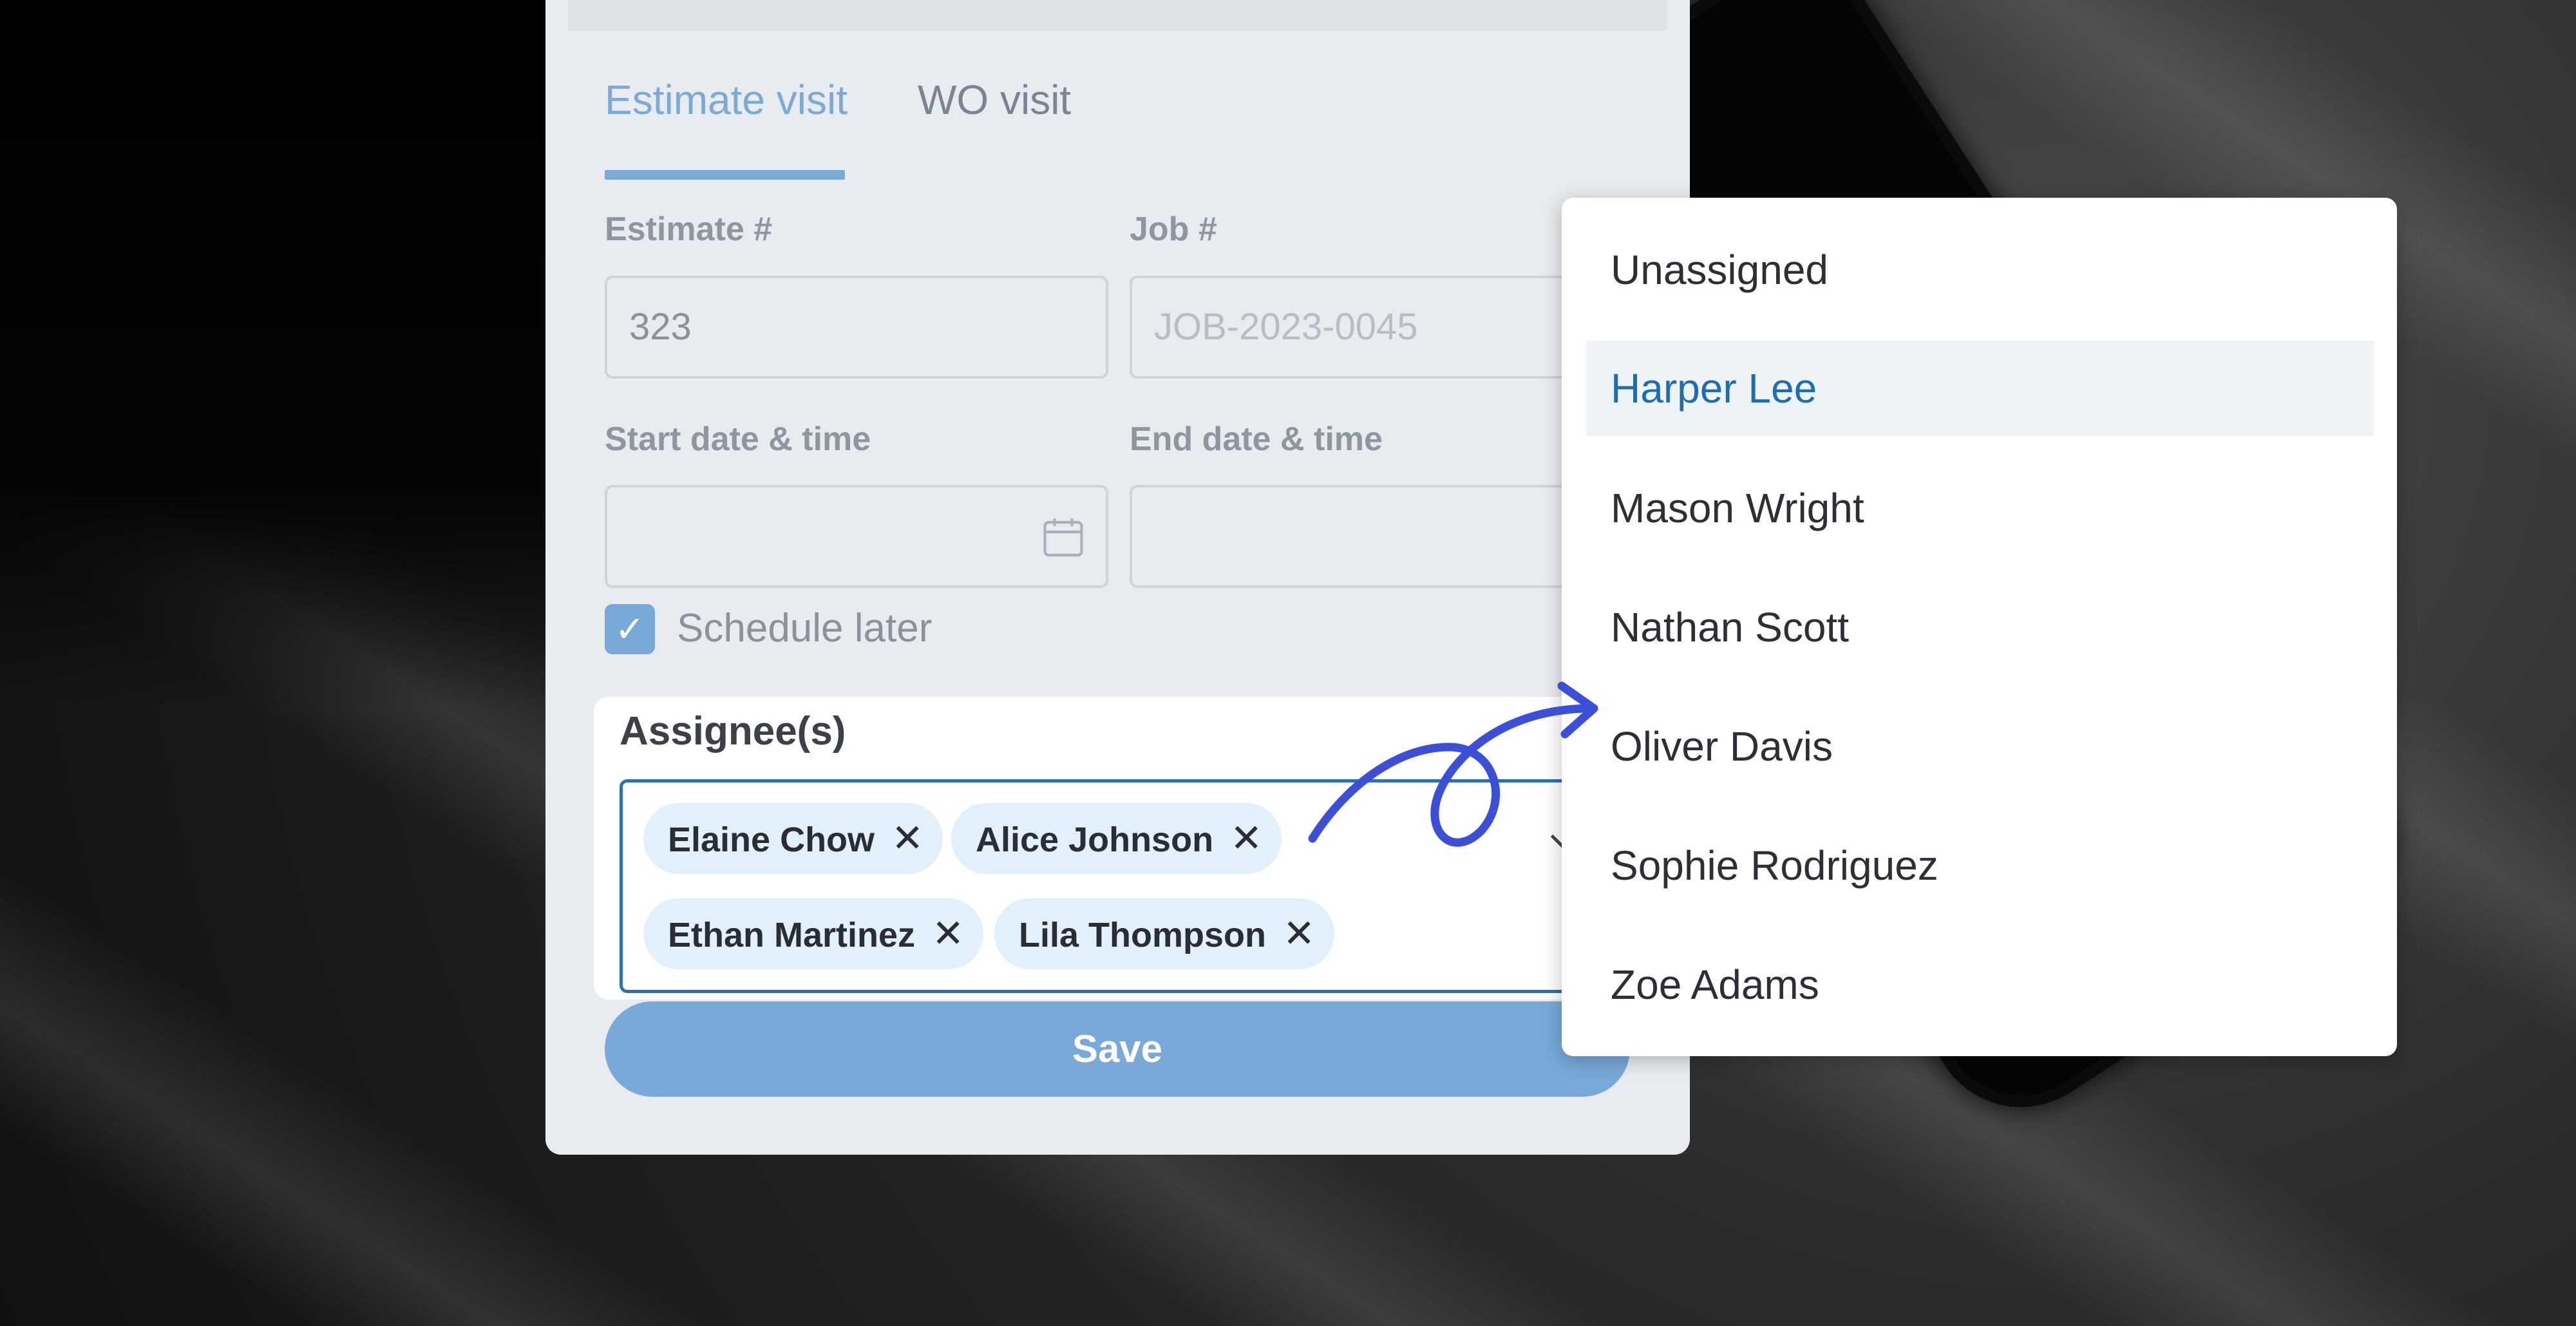  What do you see at coordinates (1980, 865) in the screenshot?
I see `dropdown-option-sophie-rodriguez: Sophie Rodriguez` at bounding box center [1980, 865].